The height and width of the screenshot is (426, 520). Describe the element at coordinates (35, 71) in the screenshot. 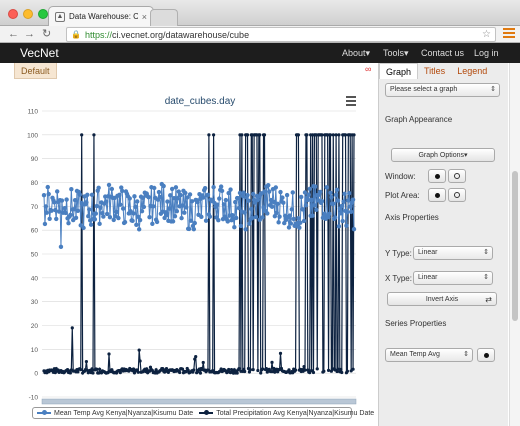

I see `tab-default: Default` at that location.